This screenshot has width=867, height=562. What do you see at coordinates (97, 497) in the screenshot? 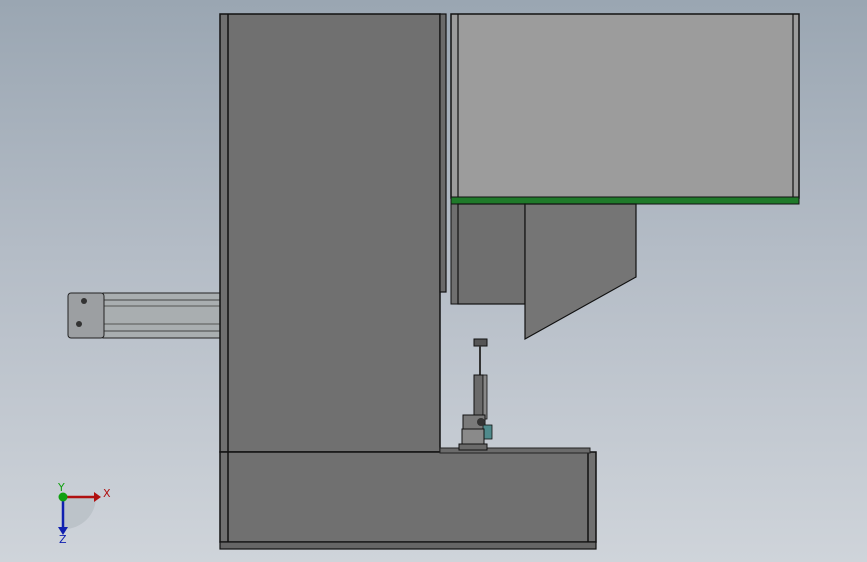
I see `x-axis-arrow` at bounding box center [97, 497].